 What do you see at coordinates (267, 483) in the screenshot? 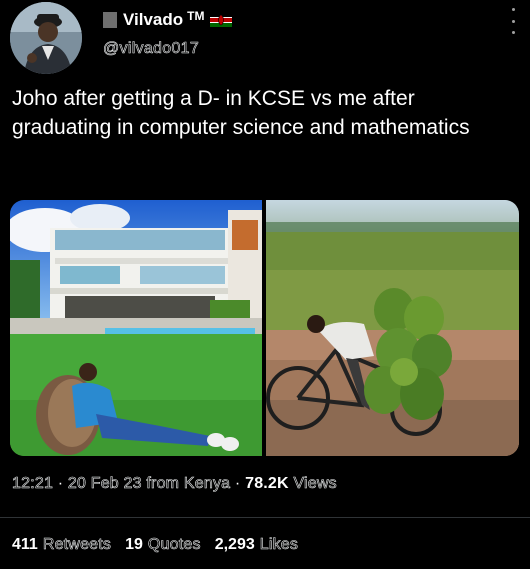
I see `views-count: 78.2K` at bounding box center [267, 483].